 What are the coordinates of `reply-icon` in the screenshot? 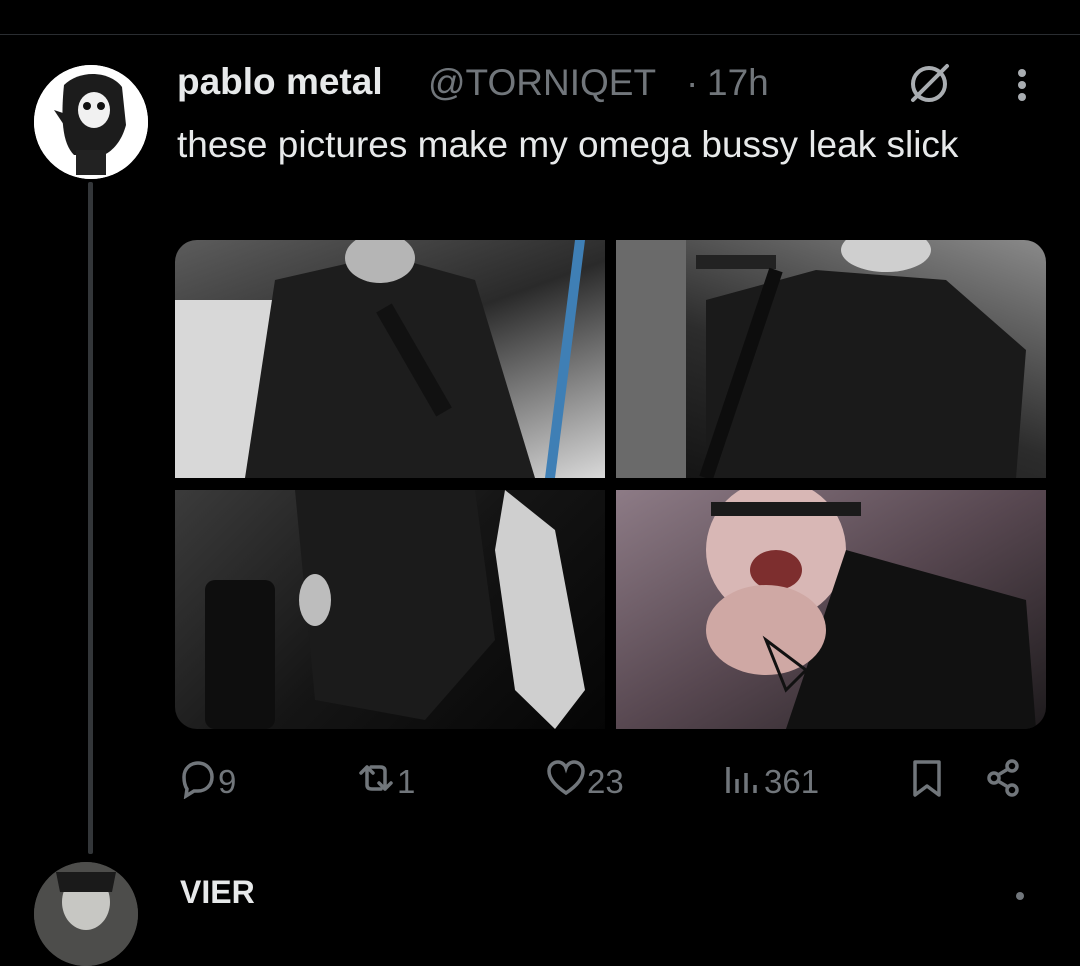 It's located at (197, 782).